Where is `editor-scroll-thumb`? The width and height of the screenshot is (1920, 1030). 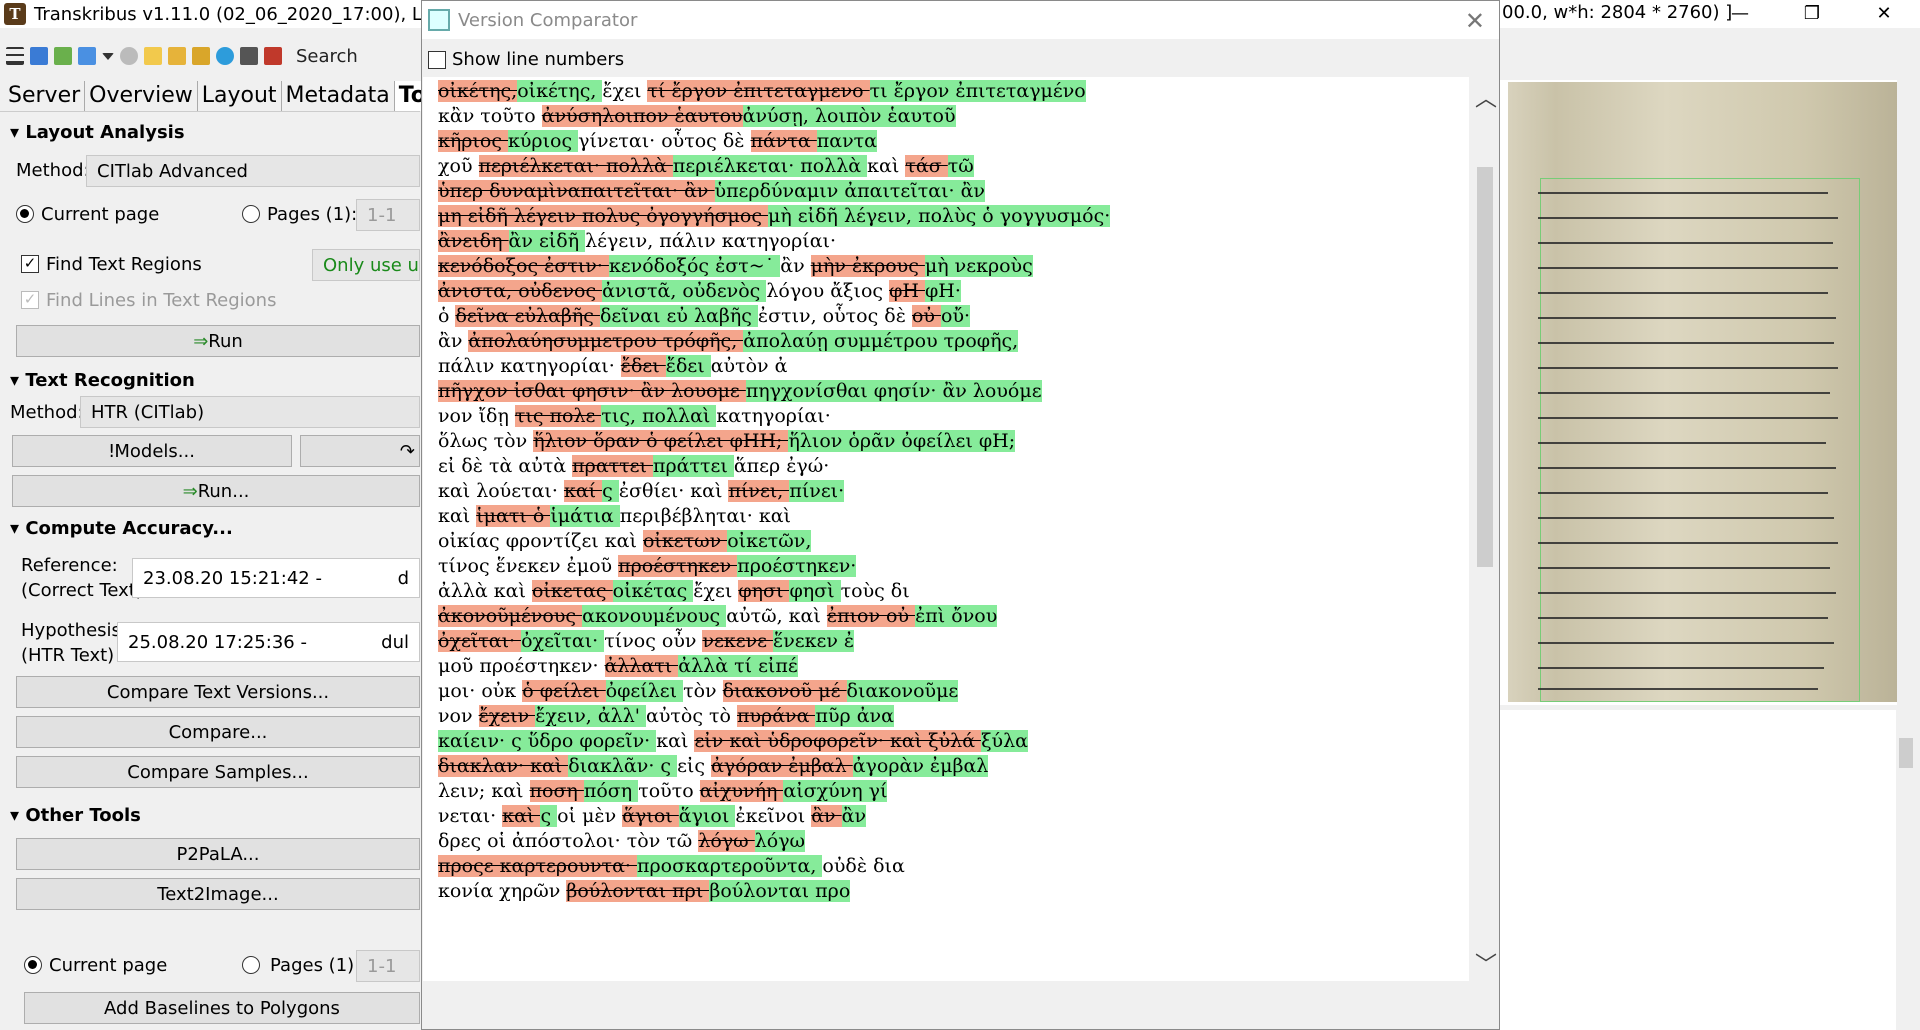
editor-scroll-thumb is located at coordinates (1906, 753).